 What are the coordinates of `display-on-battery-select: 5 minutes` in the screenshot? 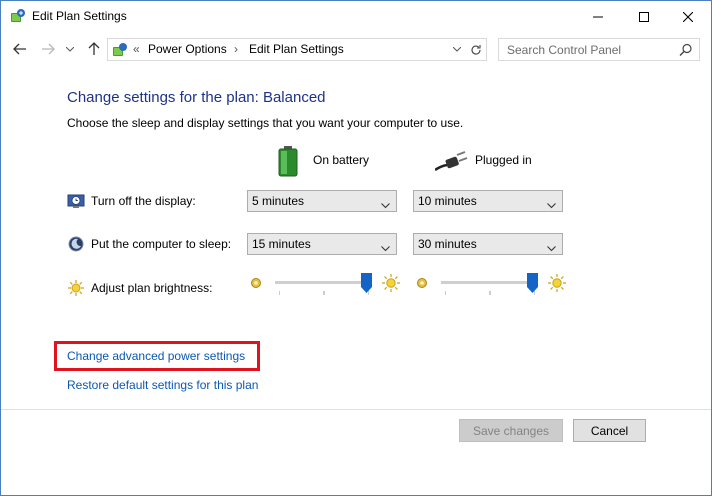 It's located at (322, 201).